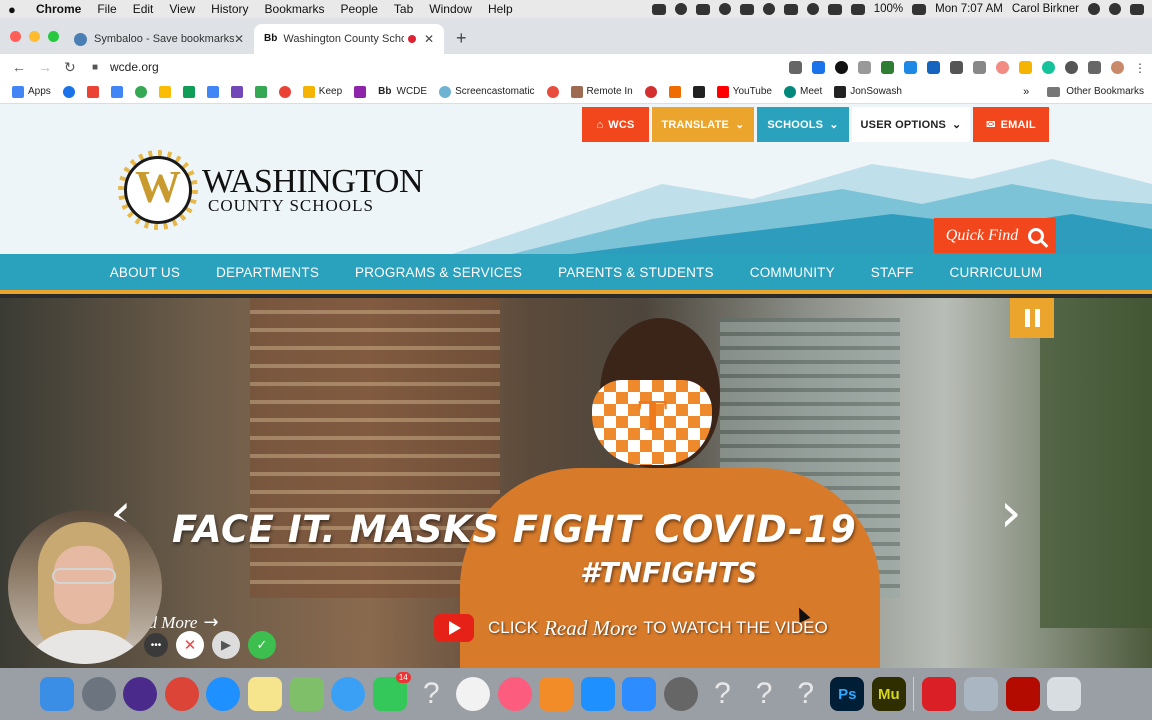  I want to click on bookmark-wcde: Bb WCDE, so click(402, 91).